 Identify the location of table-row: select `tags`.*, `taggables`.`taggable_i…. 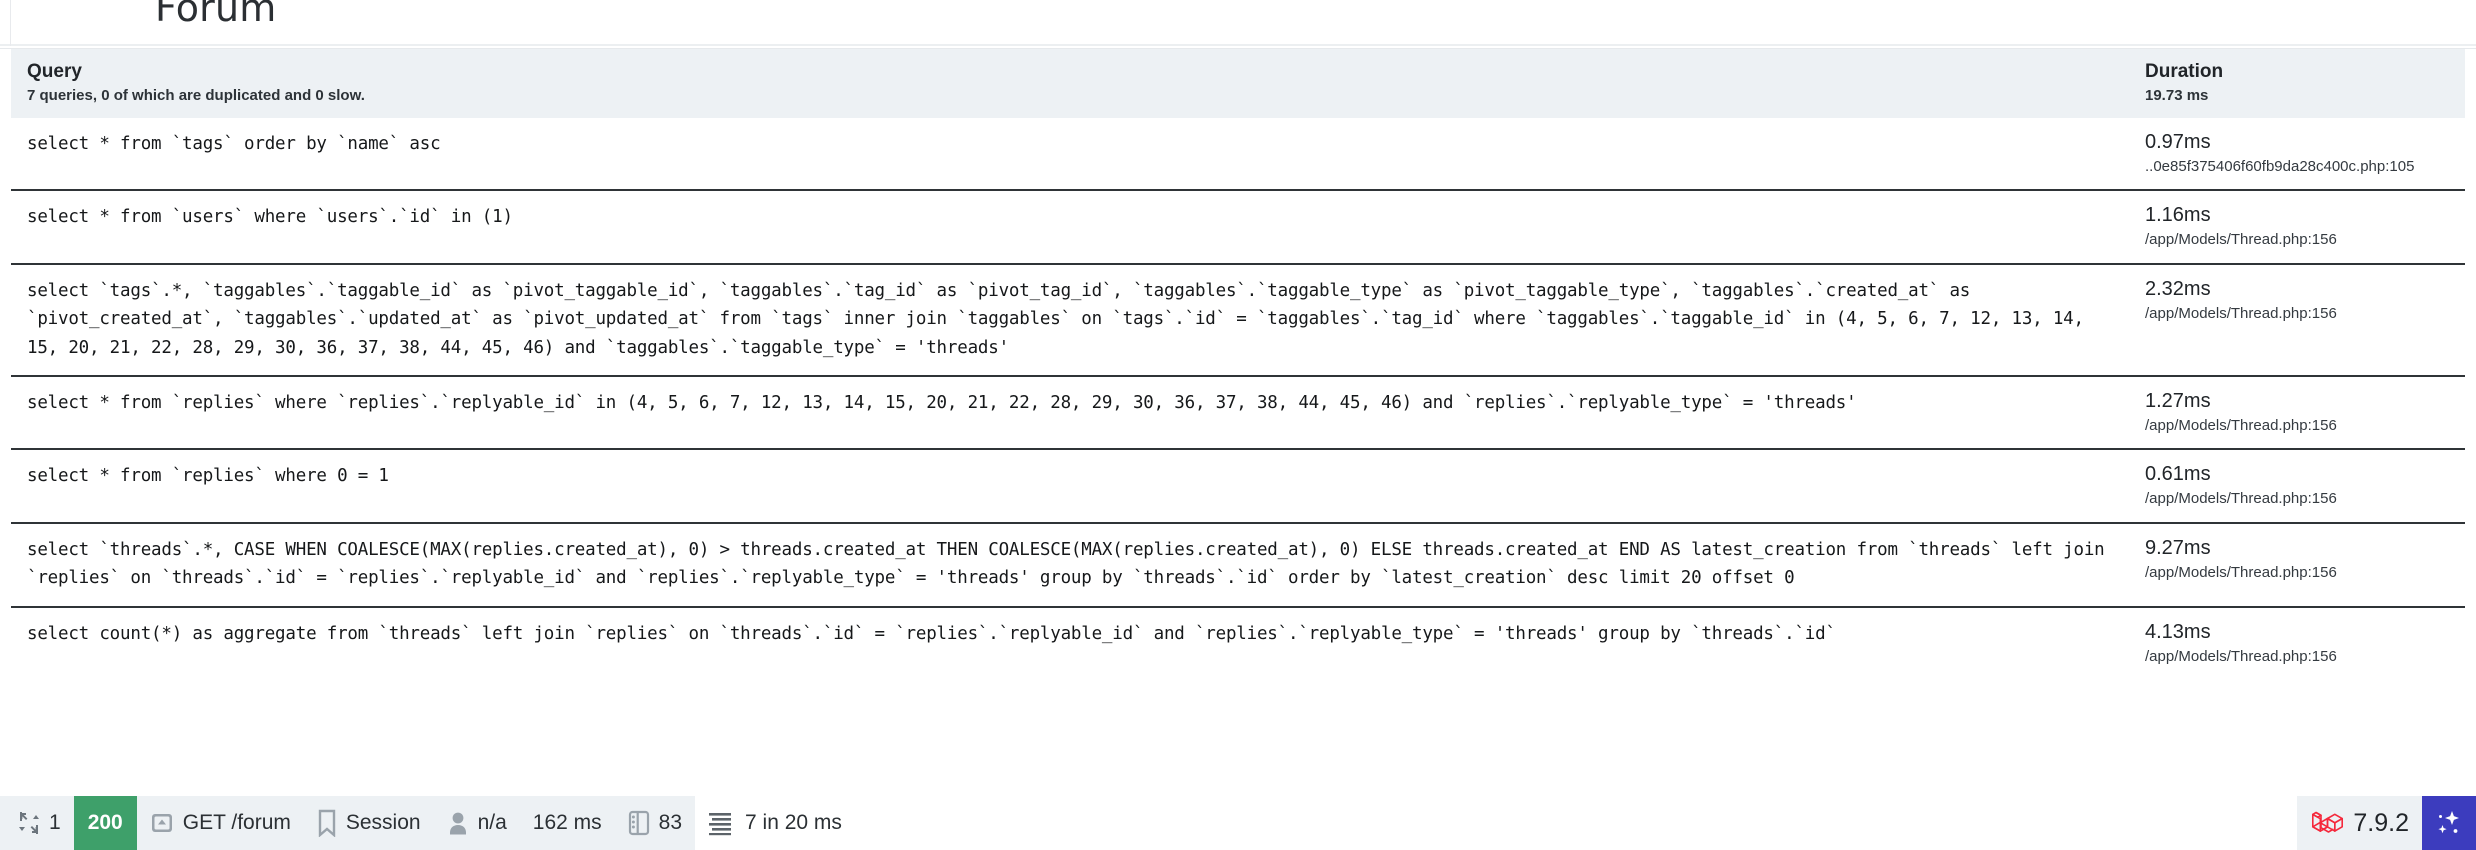
(1238, 319).